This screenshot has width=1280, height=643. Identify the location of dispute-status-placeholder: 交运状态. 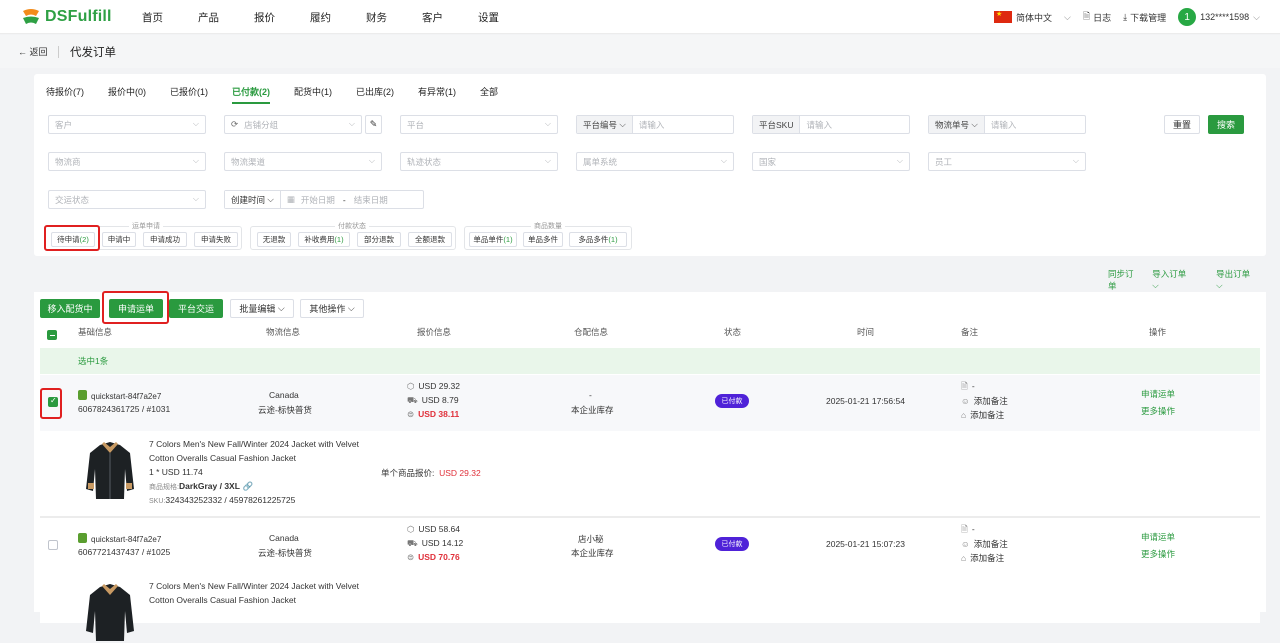
(72, 199).